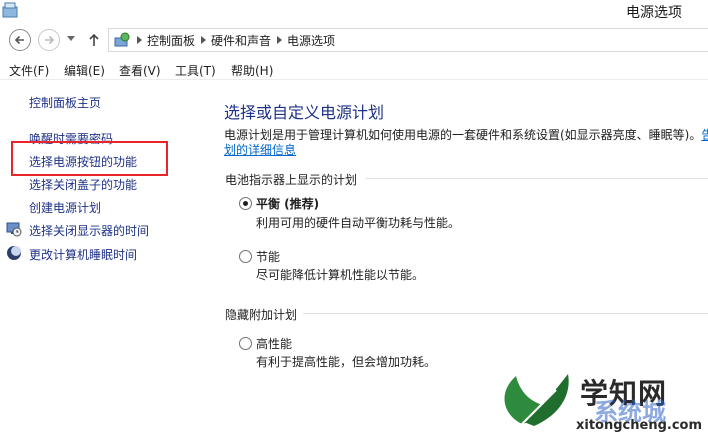  Describe the element at coordinates (122, 39) in the screenshot. I see `control-panel-icon` at that location.